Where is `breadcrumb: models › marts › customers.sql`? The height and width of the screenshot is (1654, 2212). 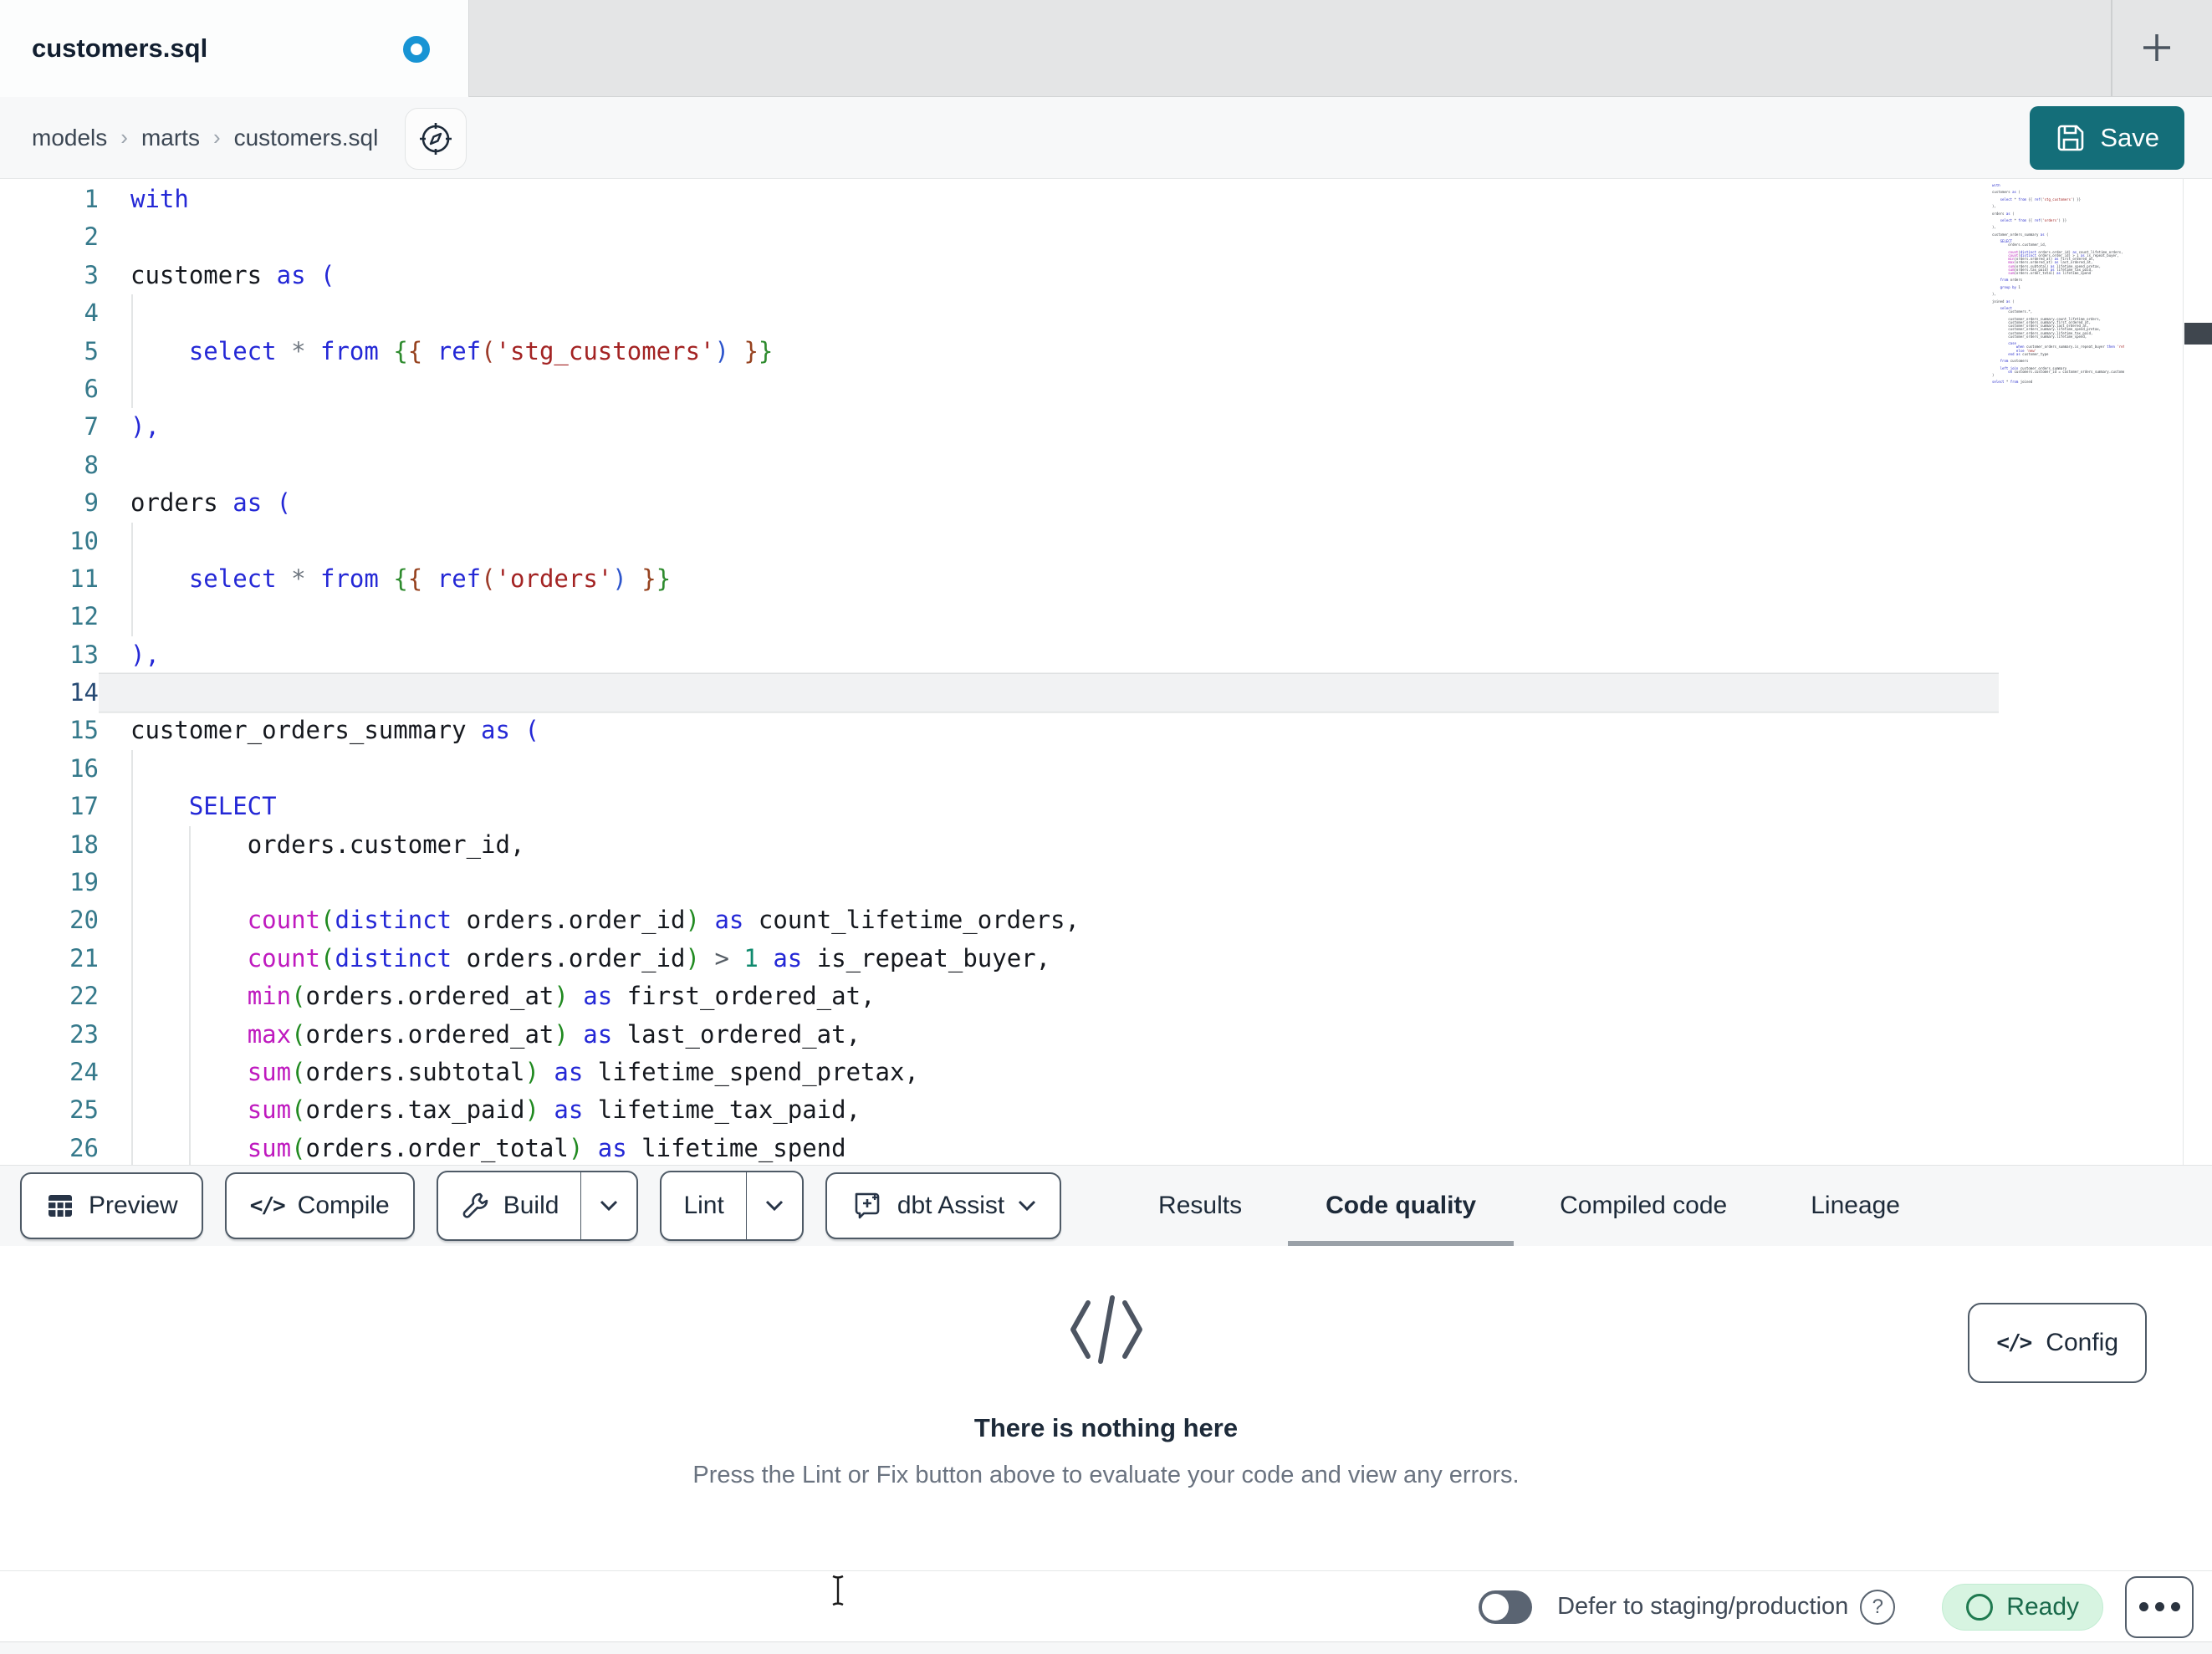 breadcrumb: models › marts › customers.sql is located at coordinates (205, 137).